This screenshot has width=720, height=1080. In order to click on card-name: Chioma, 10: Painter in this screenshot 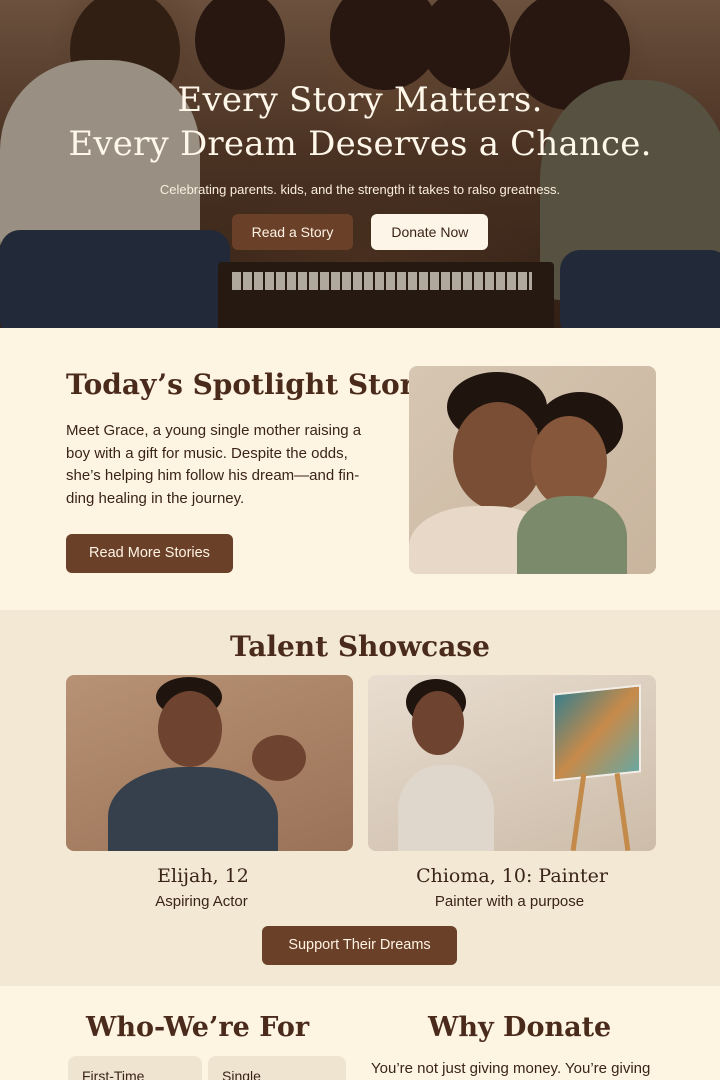, I will do `click(512, 876)`.